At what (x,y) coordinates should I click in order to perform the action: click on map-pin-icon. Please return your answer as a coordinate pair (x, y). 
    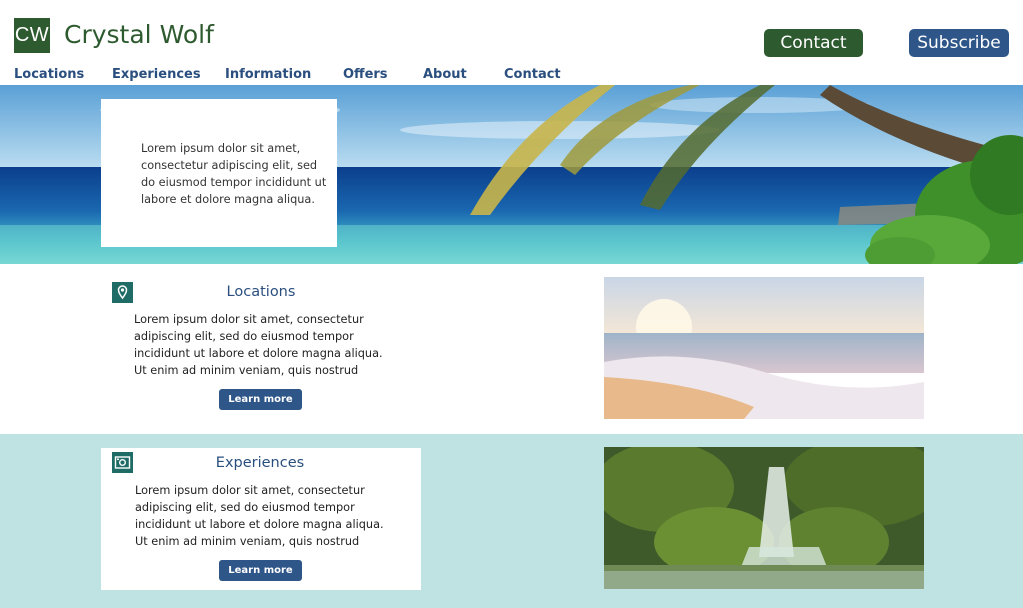
    Looking at the image, I should click on (122, 292).